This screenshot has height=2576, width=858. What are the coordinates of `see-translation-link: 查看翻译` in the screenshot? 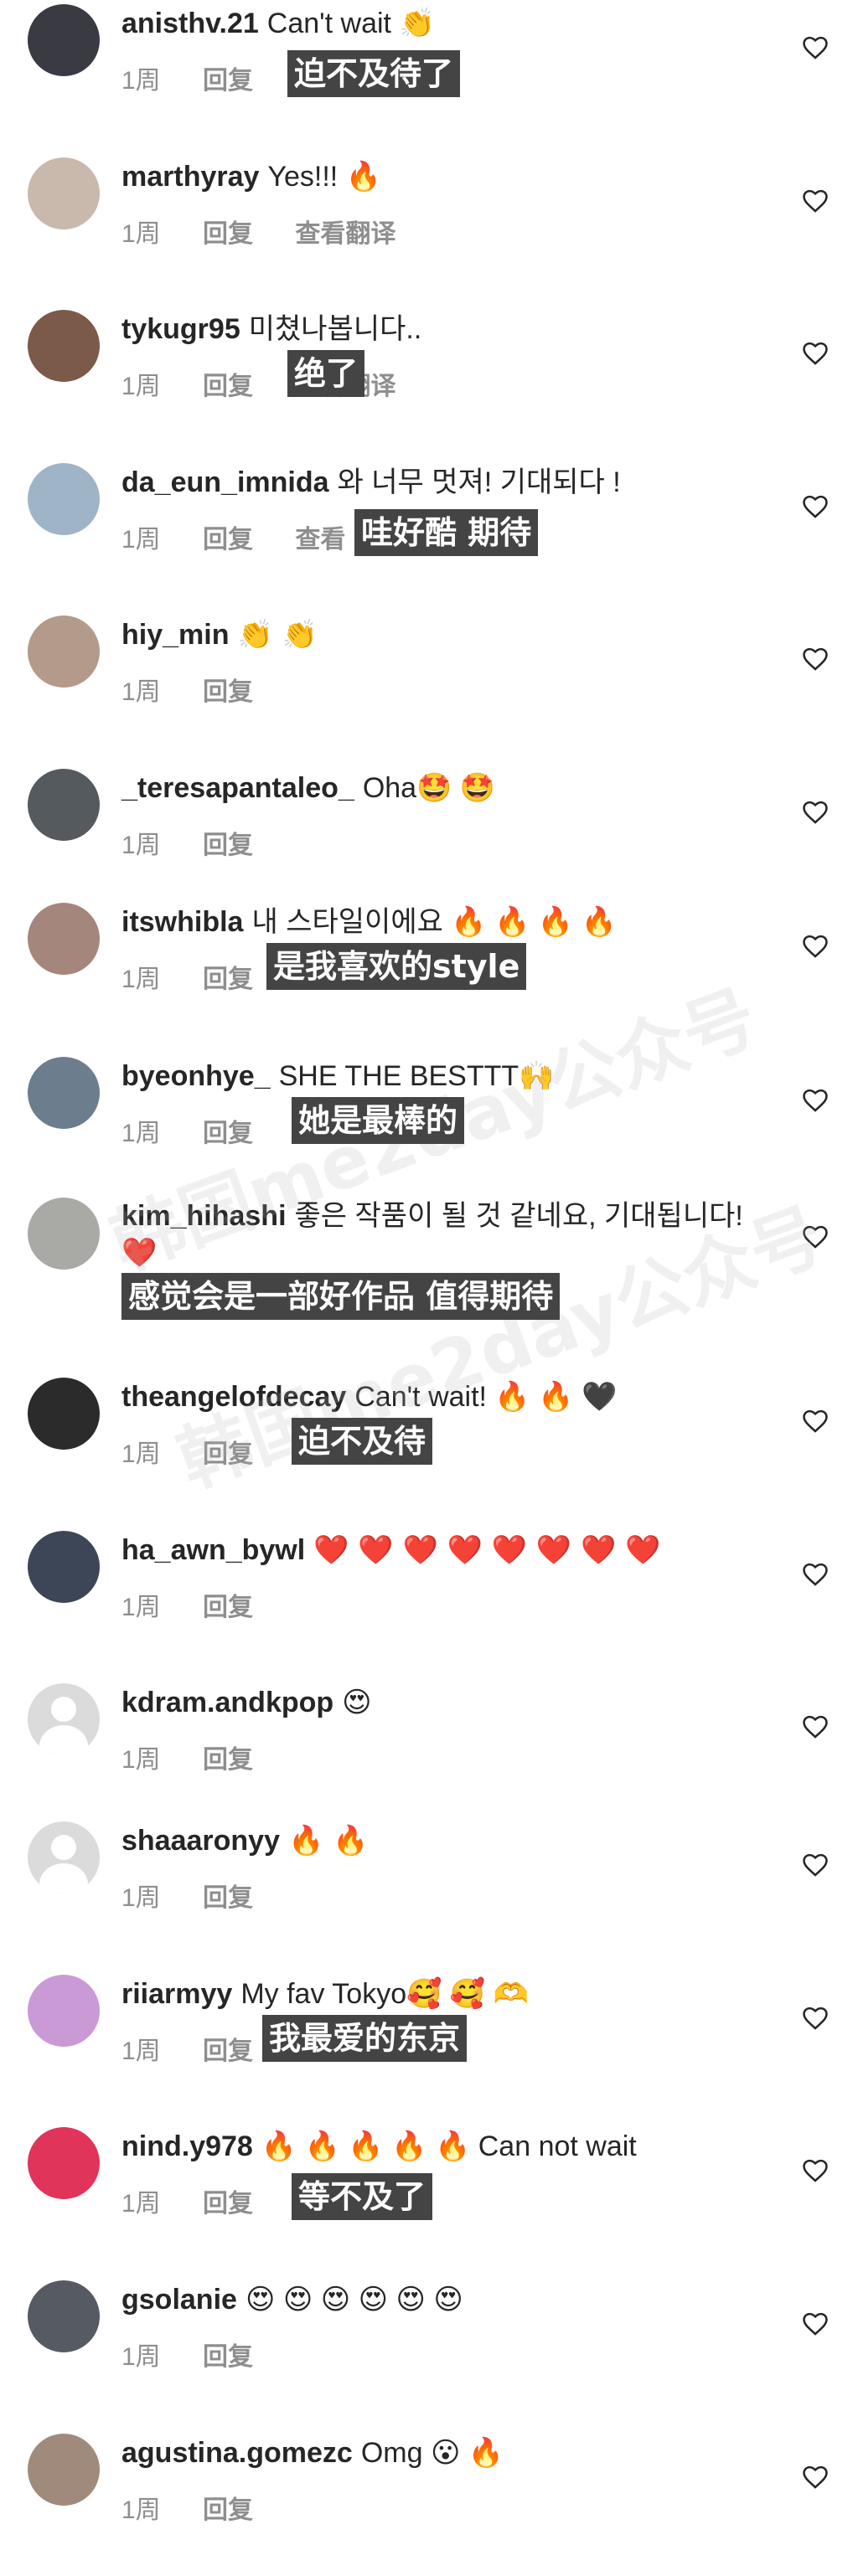 It's located at (345, 231).